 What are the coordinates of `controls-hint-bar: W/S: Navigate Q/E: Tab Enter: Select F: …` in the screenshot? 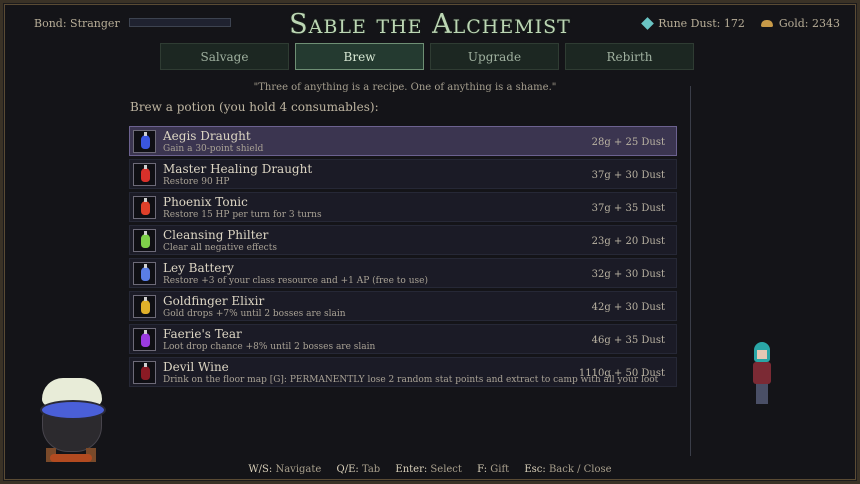 It's located at (430, 469).